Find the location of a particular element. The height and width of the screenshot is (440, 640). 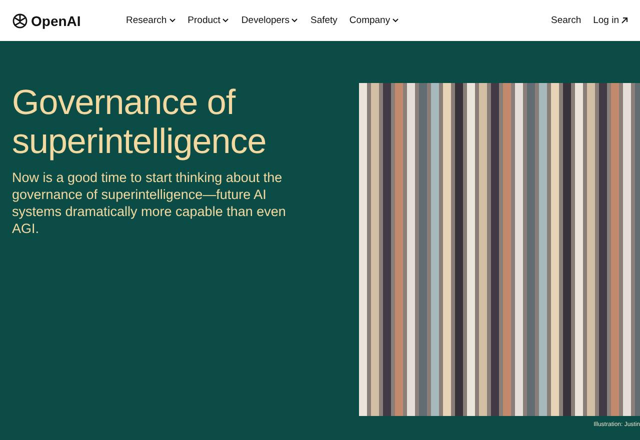

nav-link: Safety is located at coordinates (324, 20).